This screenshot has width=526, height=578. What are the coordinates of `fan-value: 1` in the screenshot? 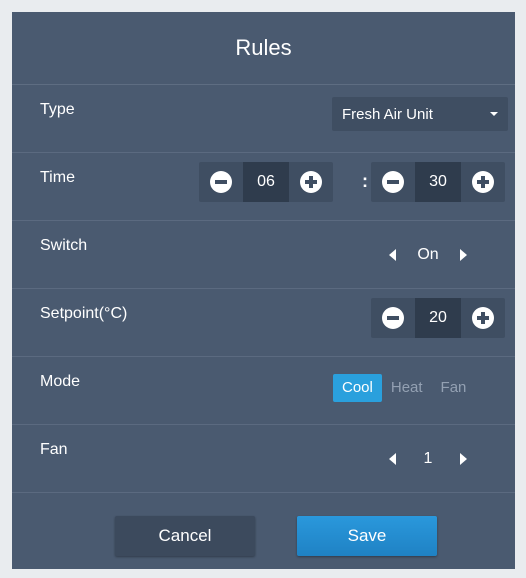 It's located at (428, 458).